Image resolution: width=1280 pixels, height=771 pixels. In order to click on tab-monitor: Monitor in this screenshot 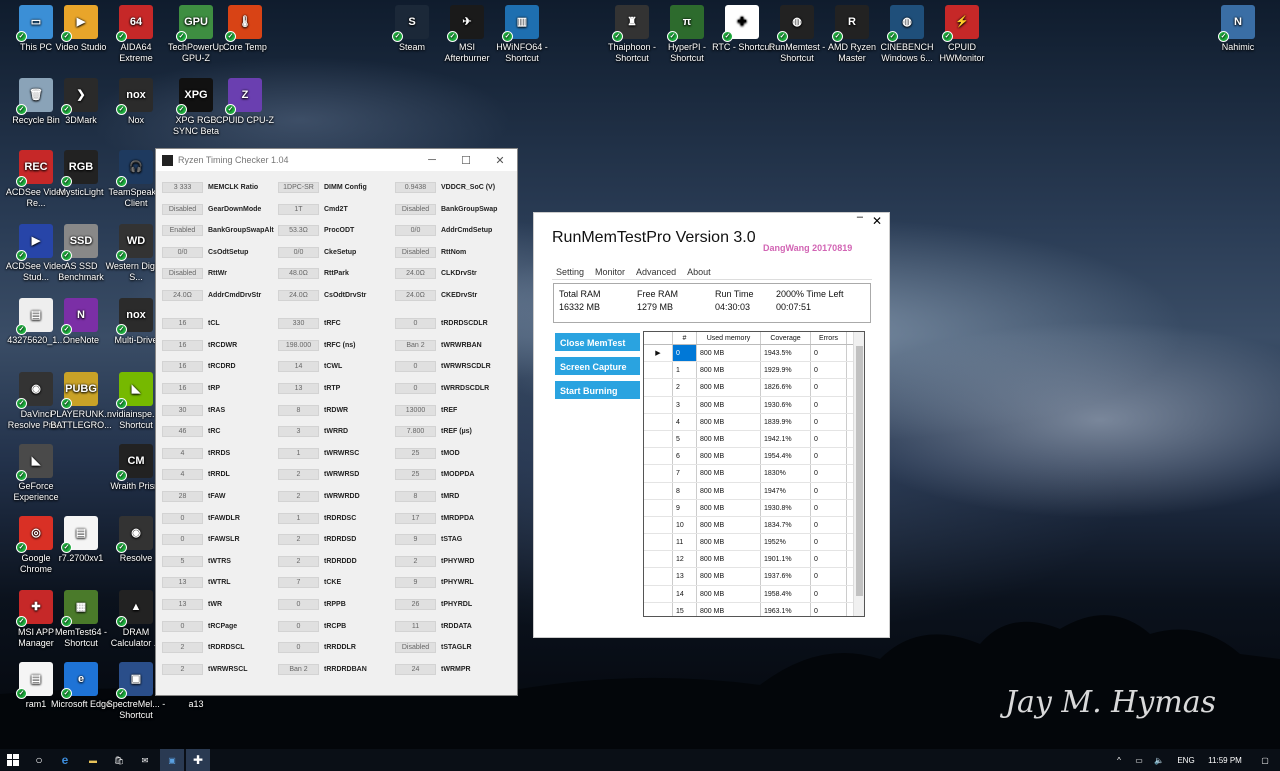, I will do `click(610, 272)`.